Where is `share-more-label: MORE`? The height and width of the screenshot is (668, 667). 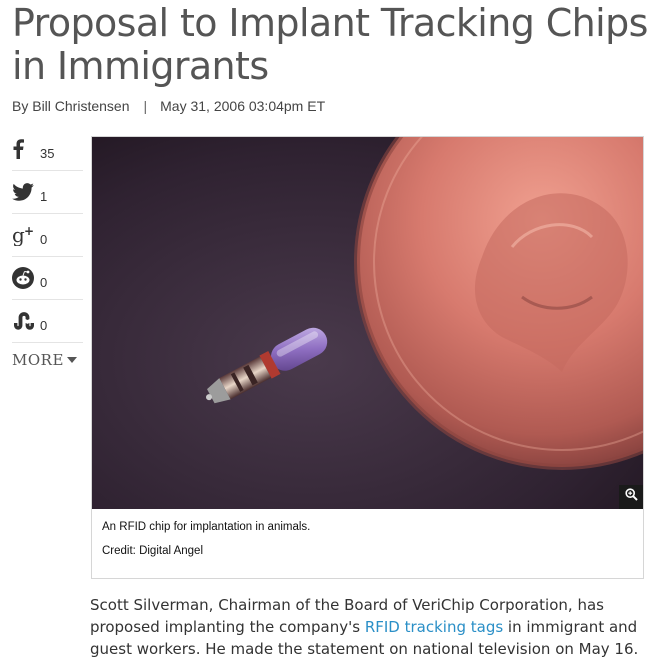
share-more-label: MORE is located at coordinates (38, 360).